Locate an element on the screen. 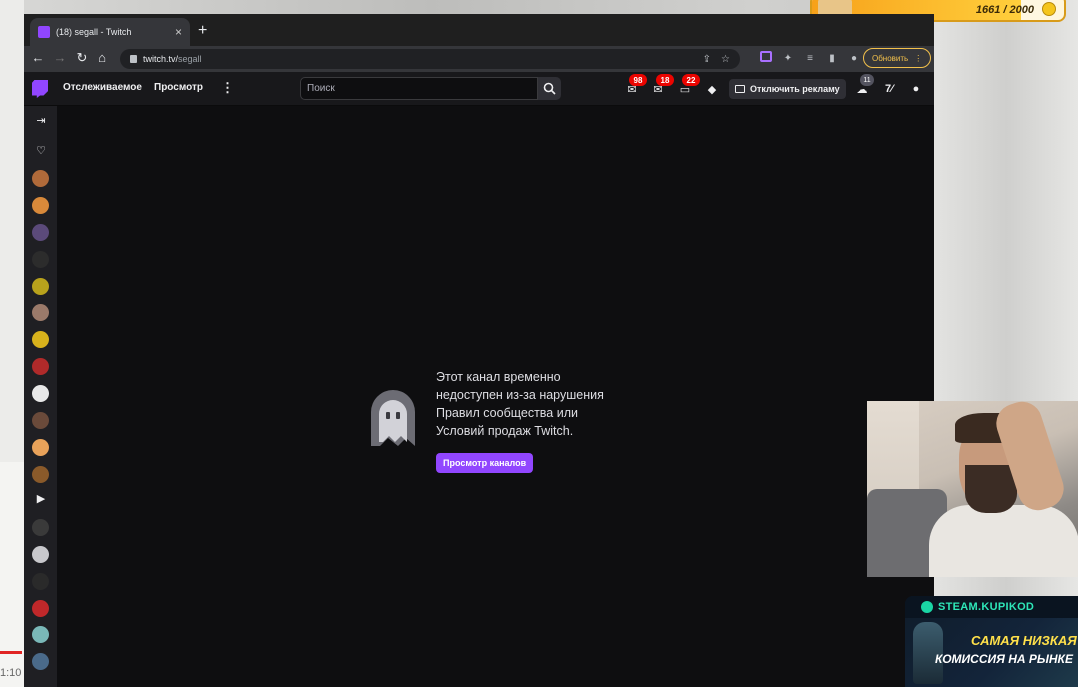 This screenshot has height=687, width=1078. browser-tab-twitch: (18) segall - Twitch × is located at coordinates (110, 32).